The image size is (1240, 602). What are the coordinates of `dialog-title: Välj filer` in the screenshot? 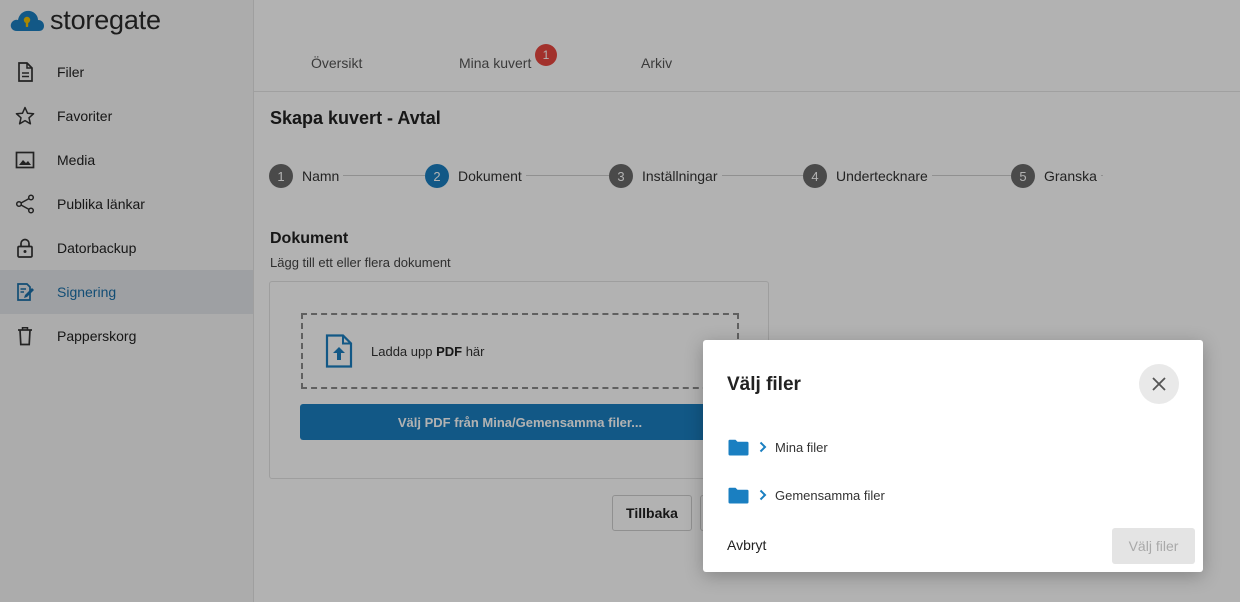 It's located at (764, 384).